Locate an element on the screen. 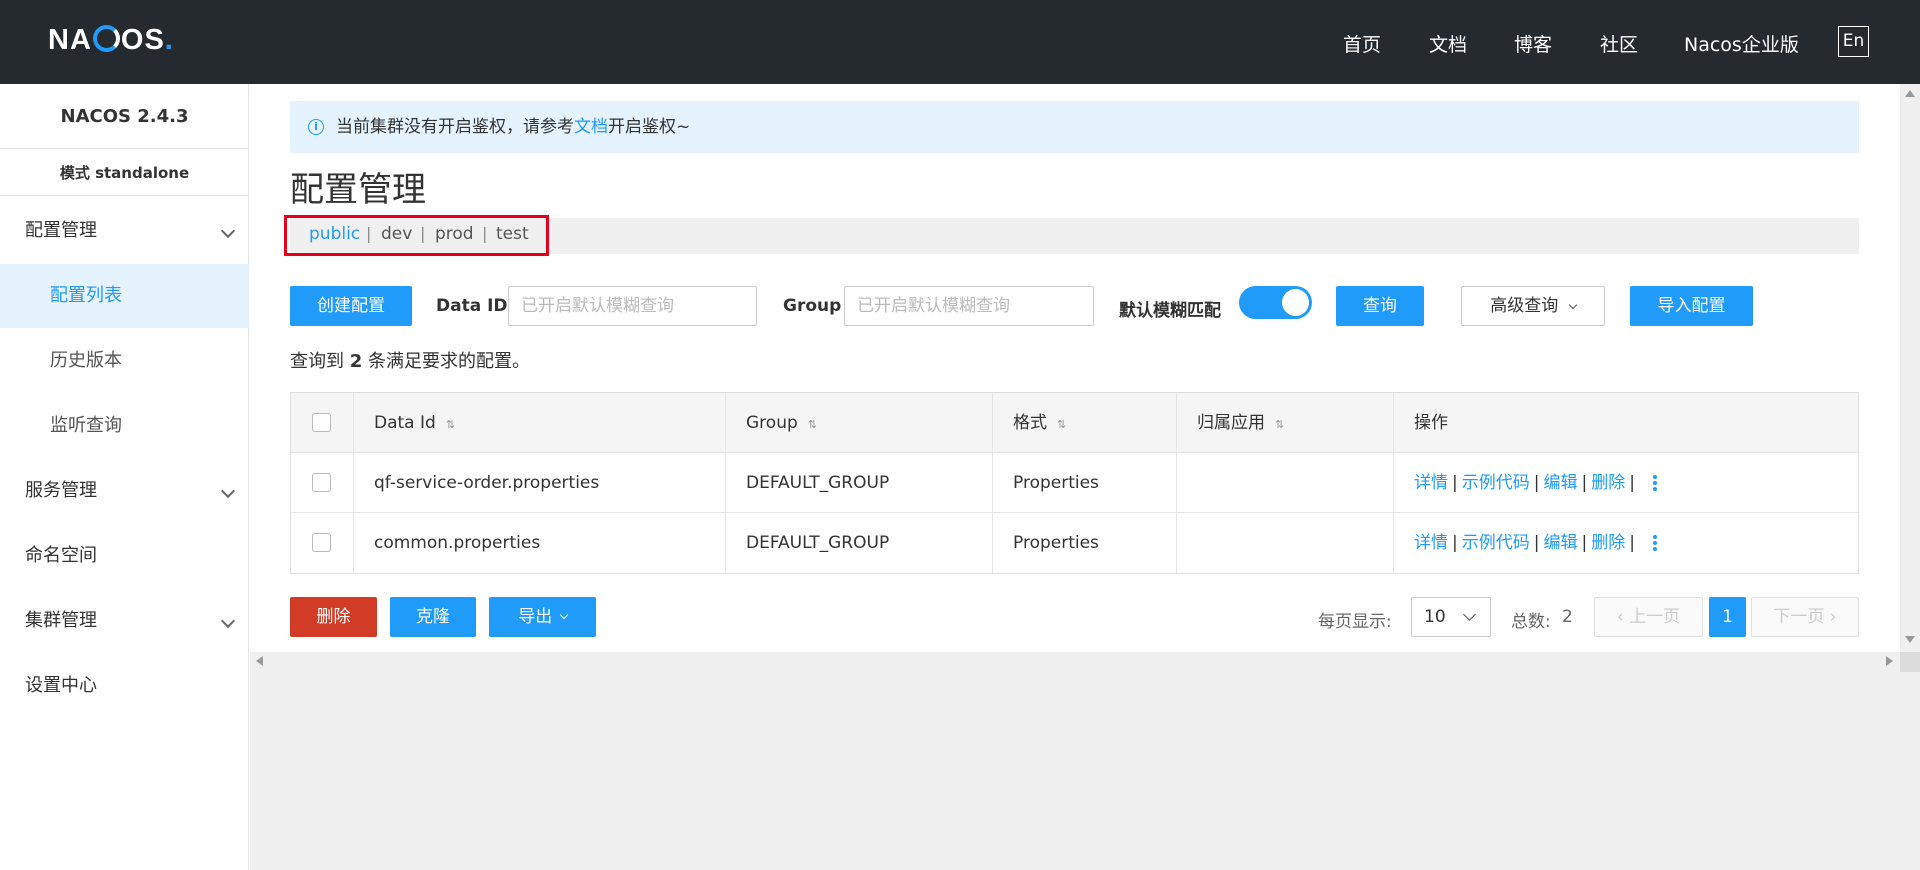 This screenshot has height=870, width=1920. scroll-left-icon is located at coordinates (259, 661).